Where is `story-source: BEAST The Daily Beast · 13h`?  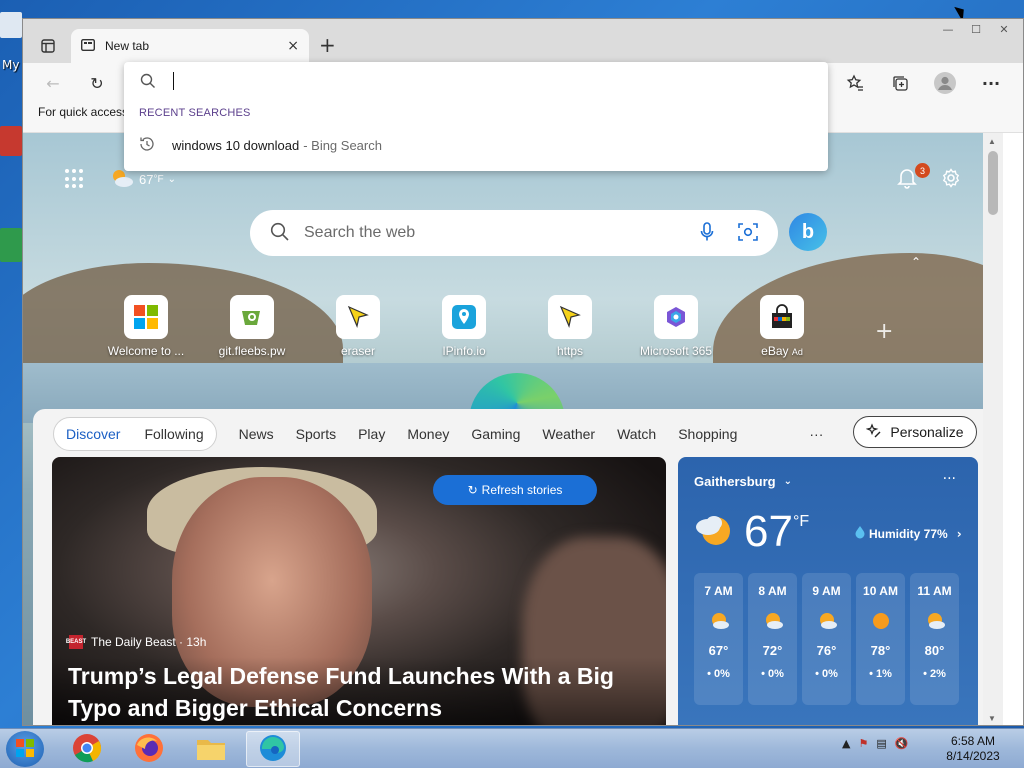 story-source: BEAST The Daily Beast · 13h is located at coordinates (136, 642).